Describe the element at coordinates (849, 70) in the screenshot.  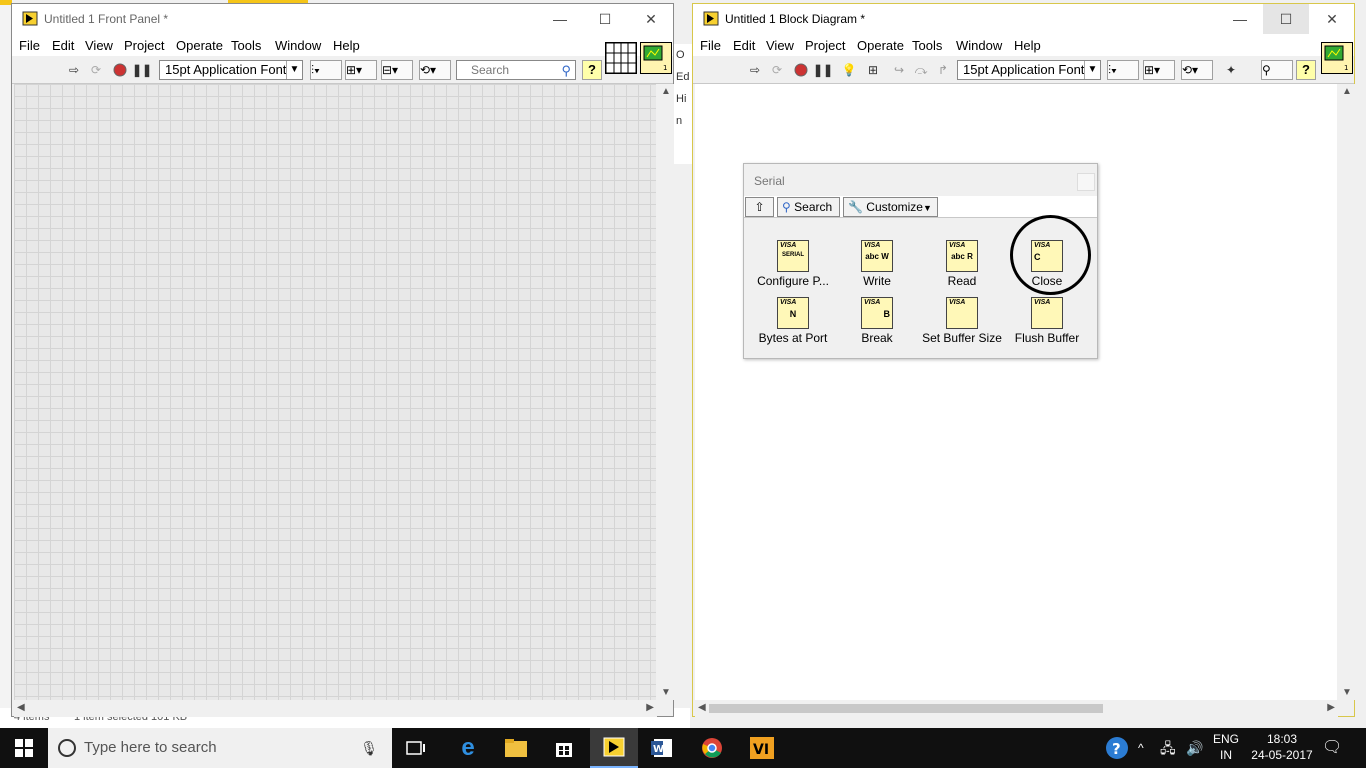
I see `highlight-execution-icon: 💡` at that location.